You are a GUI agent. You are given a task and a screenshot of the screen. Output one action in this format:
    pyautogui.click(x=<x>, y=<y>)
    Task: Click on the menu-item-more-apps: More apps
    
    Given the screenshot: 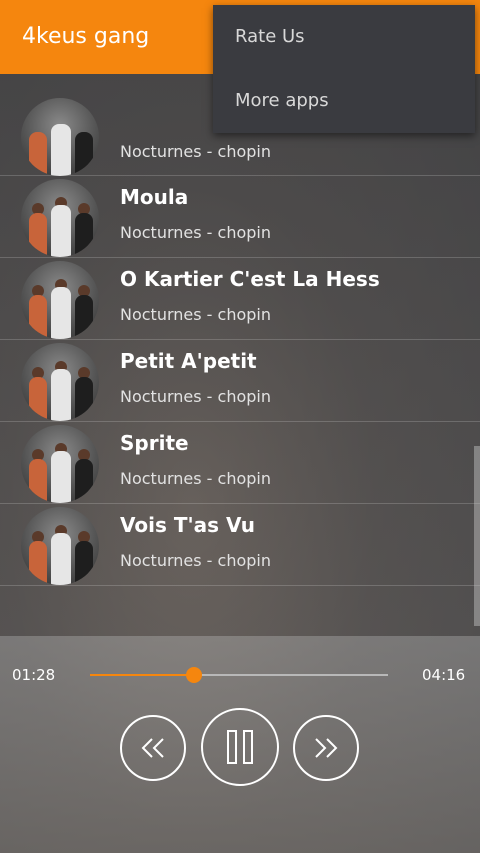 What is the action you would take?
    pyautogui.click(x=344, y=101)
    